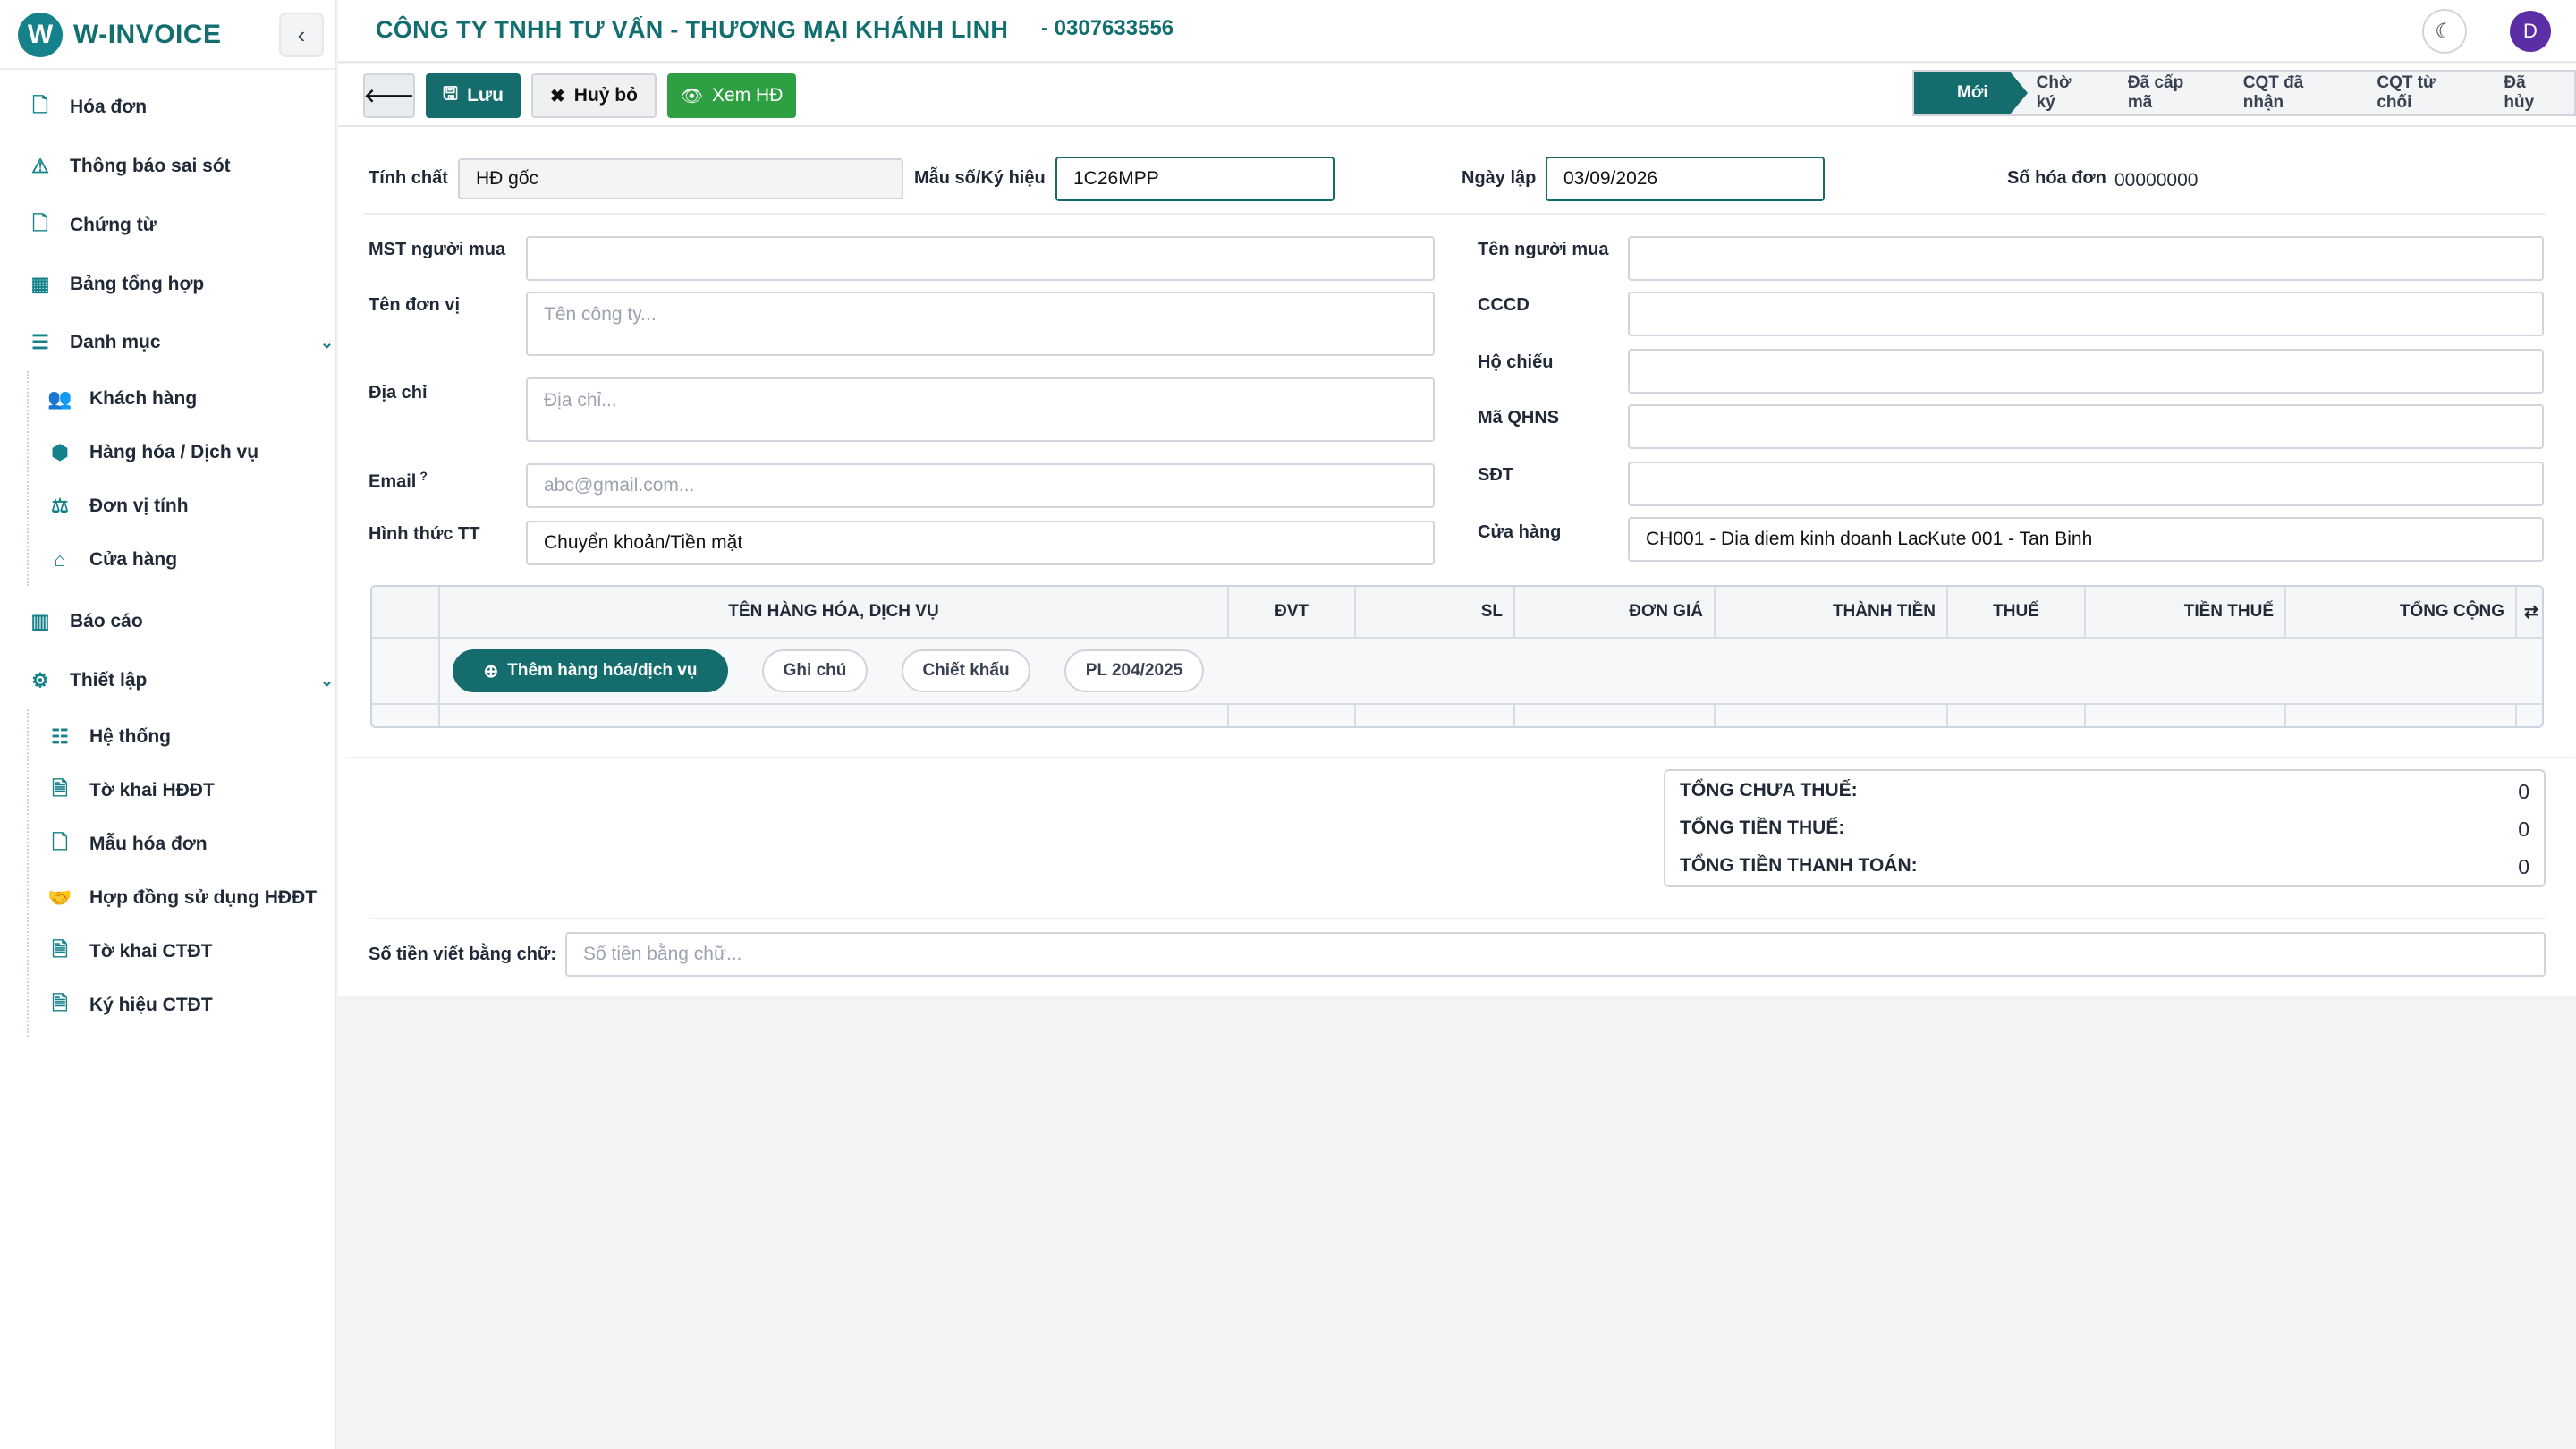 Image resolution: width=2576 pixels, height=1449 pixels. What do you see at coordinates (2530, 31) in the screenshot?
I see `avatar: D` at bounding box center [2530, 31].